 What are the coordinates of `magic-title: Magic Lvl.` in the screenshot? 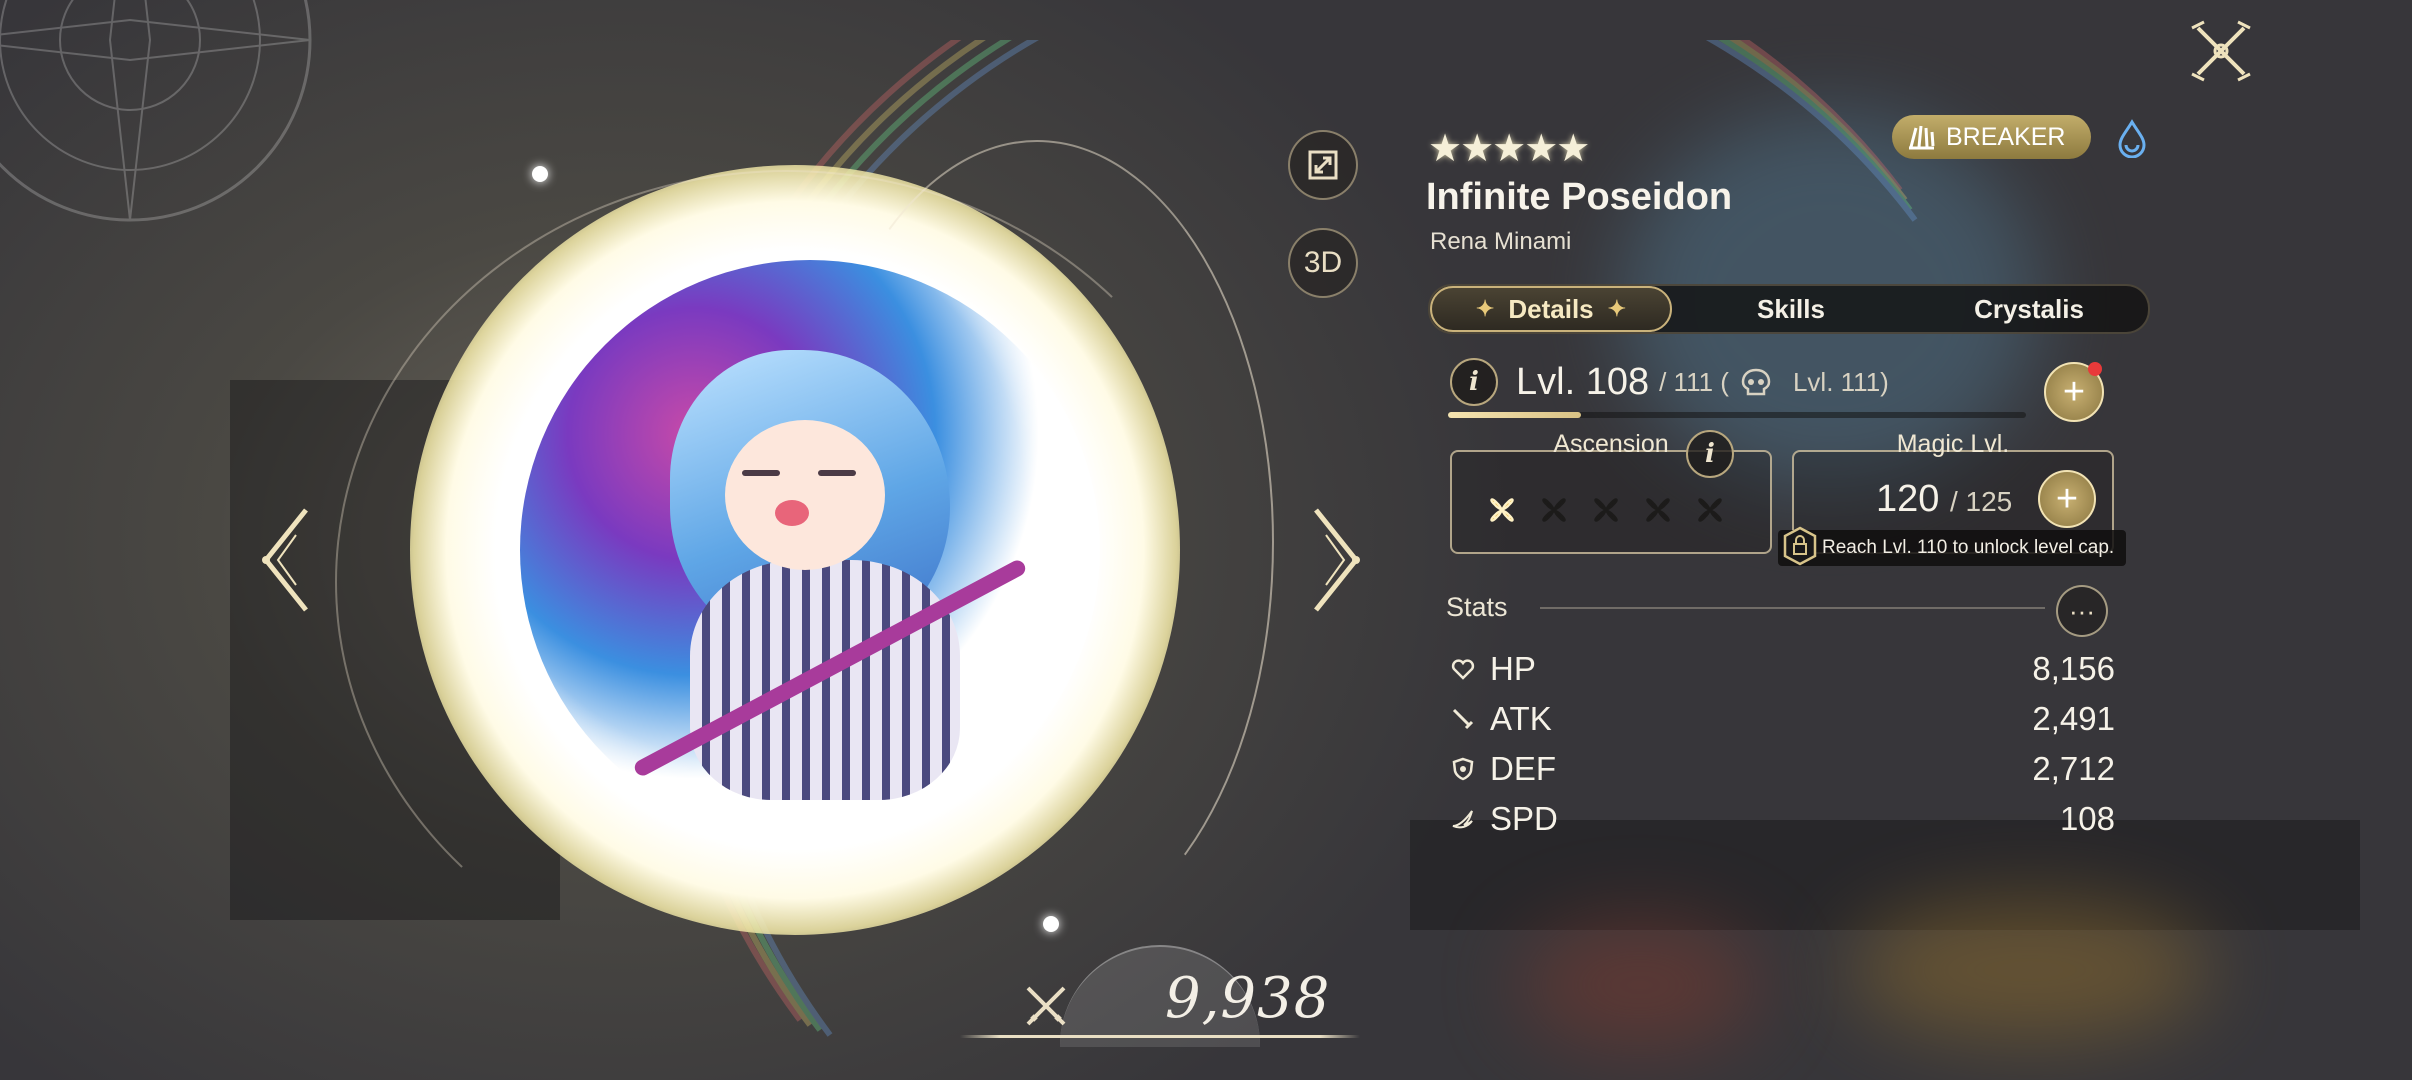 It's located at (1953, 444).